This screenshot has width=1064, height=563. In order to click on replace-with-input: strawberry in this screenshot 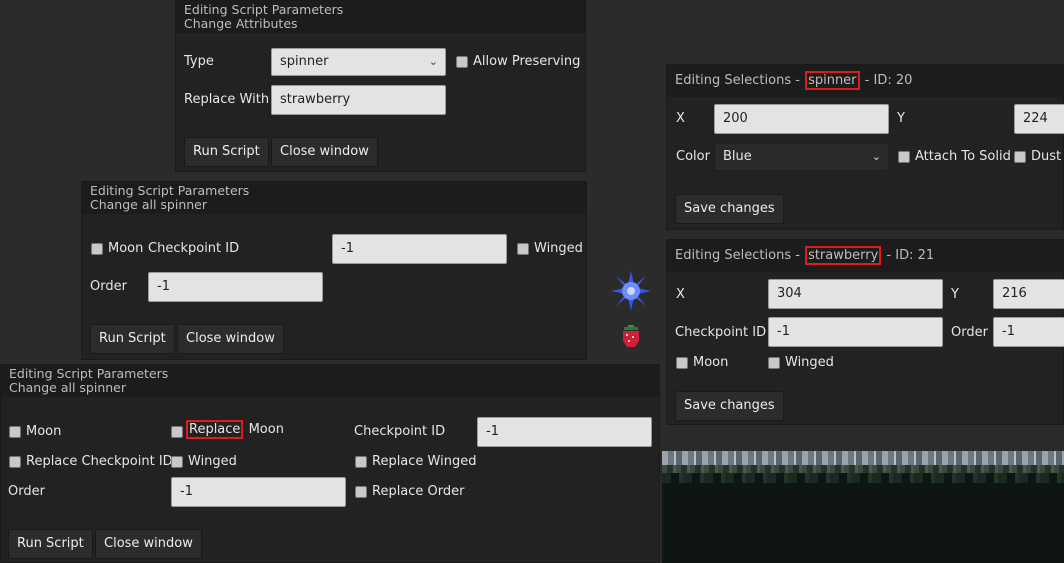, I will do `click(358, 100)`.